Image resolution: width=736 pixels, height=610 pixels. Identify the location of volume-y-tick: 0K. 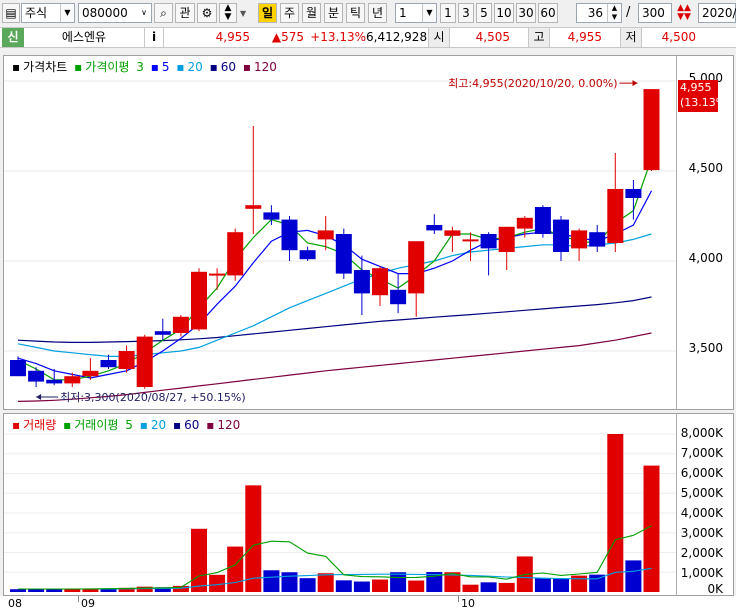
(715, 589).